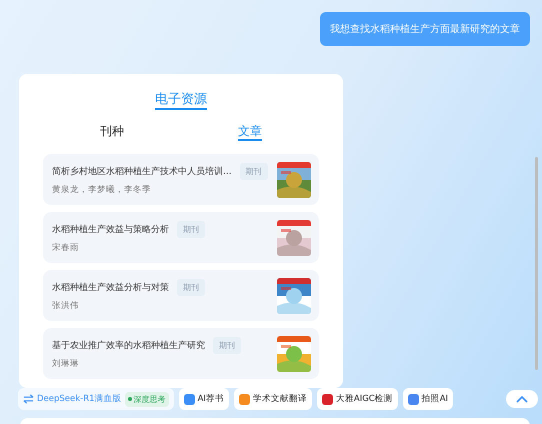  What do you see at coordinates (110, 288) in the screenshot?
I see `article-title: 水稻种植生产效益分析与对策` at bounding box center [110, 288].